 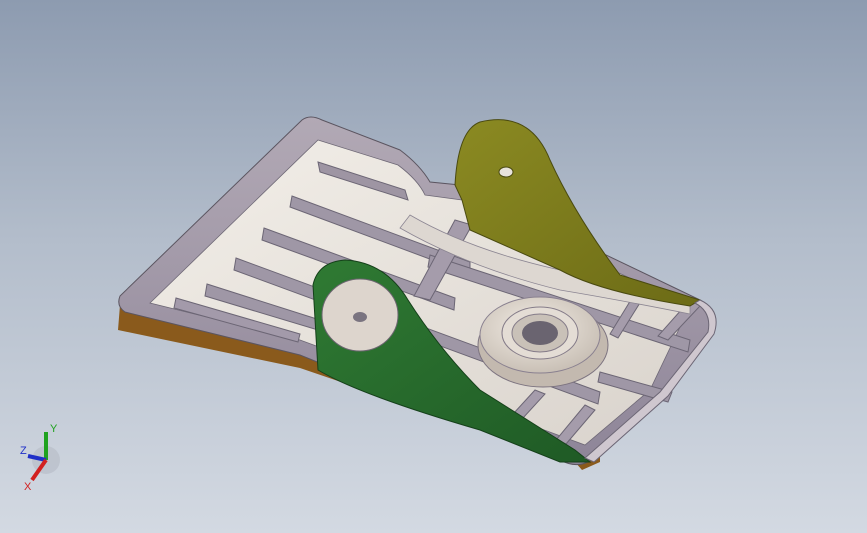 What do you see at coordinates (46, 458) in the screenshot?
I see `axis-triad: Y Z X` at bounding box center [46, 458].